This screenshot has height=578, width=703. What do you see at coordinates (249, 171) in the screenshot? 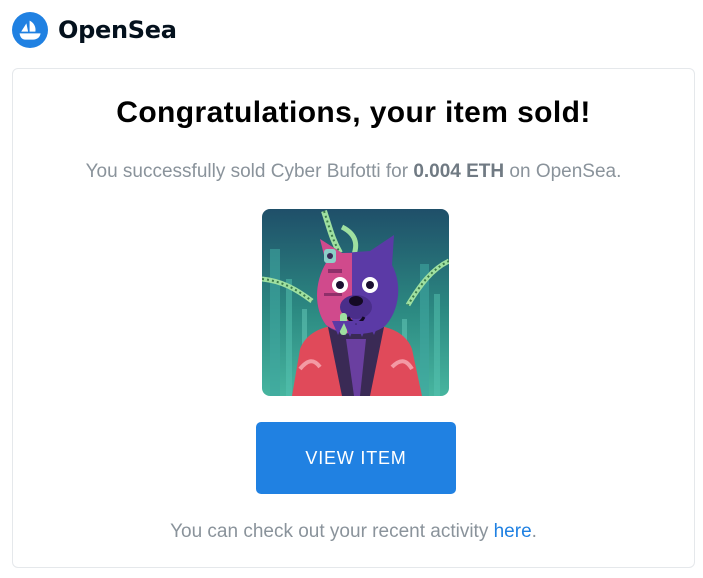
I see `sale-message-prefix: You successfully sold Cyber Bufotti for` at bounding box center [249, 171].